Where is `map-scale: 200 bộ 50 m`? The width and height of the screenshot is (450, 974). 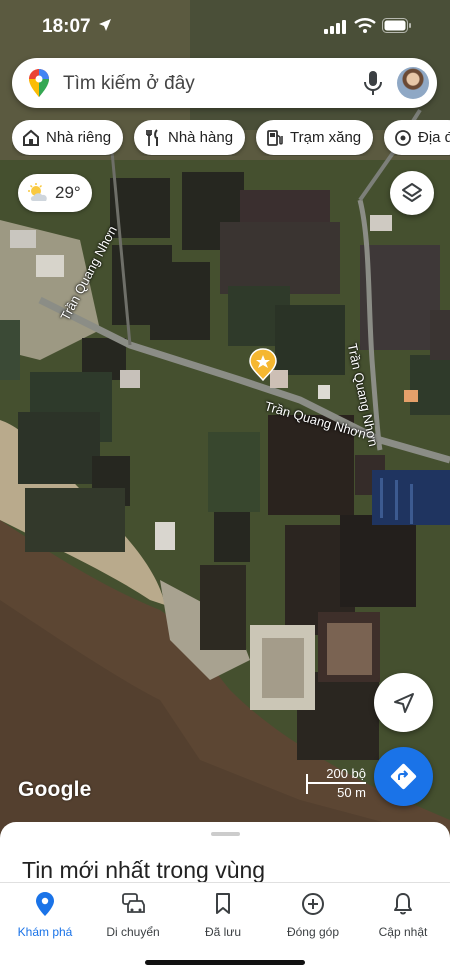
map-scale: 200 bộ 50 m is located at coordinates (335, 784).